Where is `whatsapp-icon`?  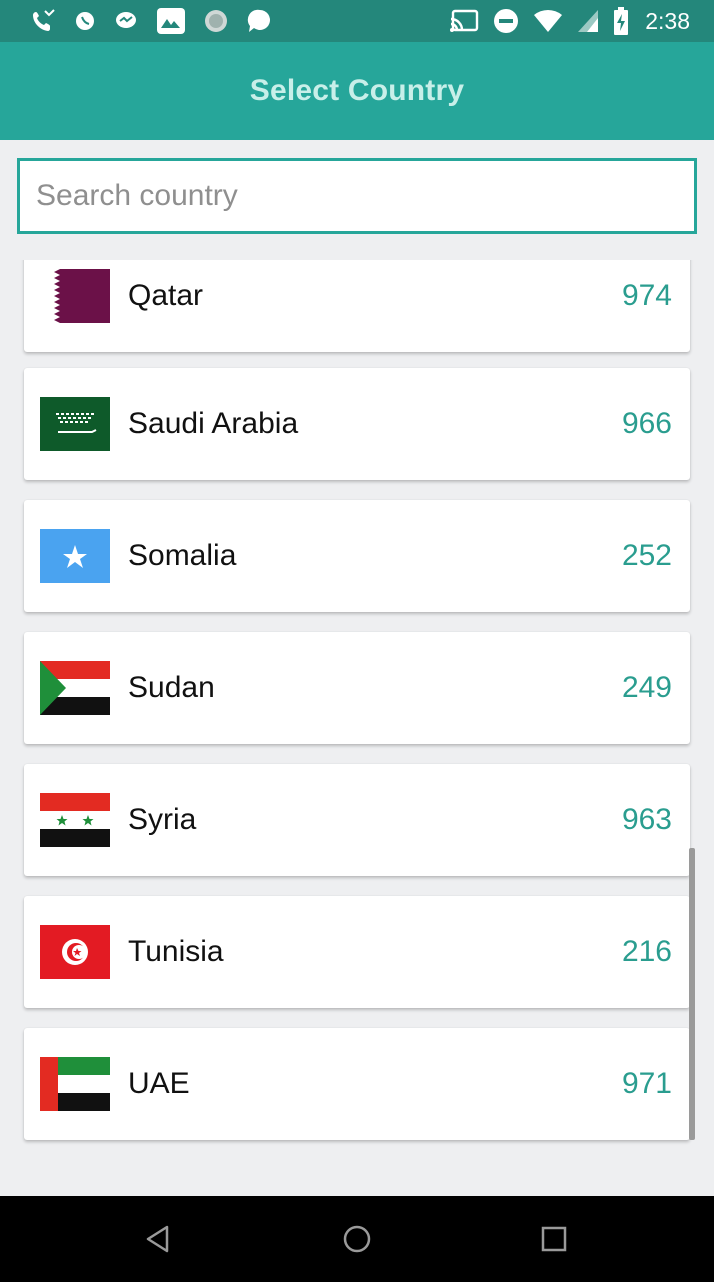 whatsapp-icon is located at coordinates (85, 21).